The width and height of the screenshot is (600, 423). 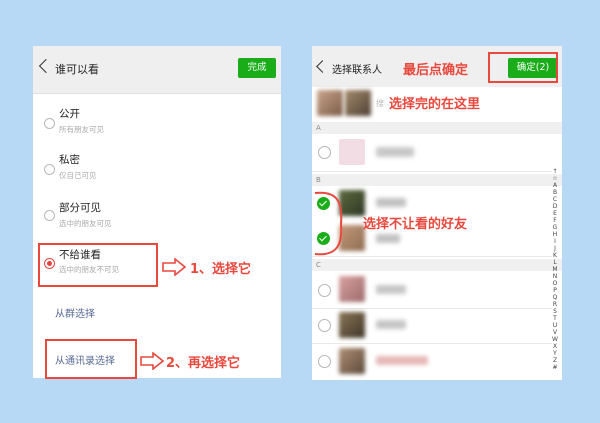 What do you see at coordinates (380, 103) in the screenshot?
I see `search-input: 搜` at bounding box center [380, 103].